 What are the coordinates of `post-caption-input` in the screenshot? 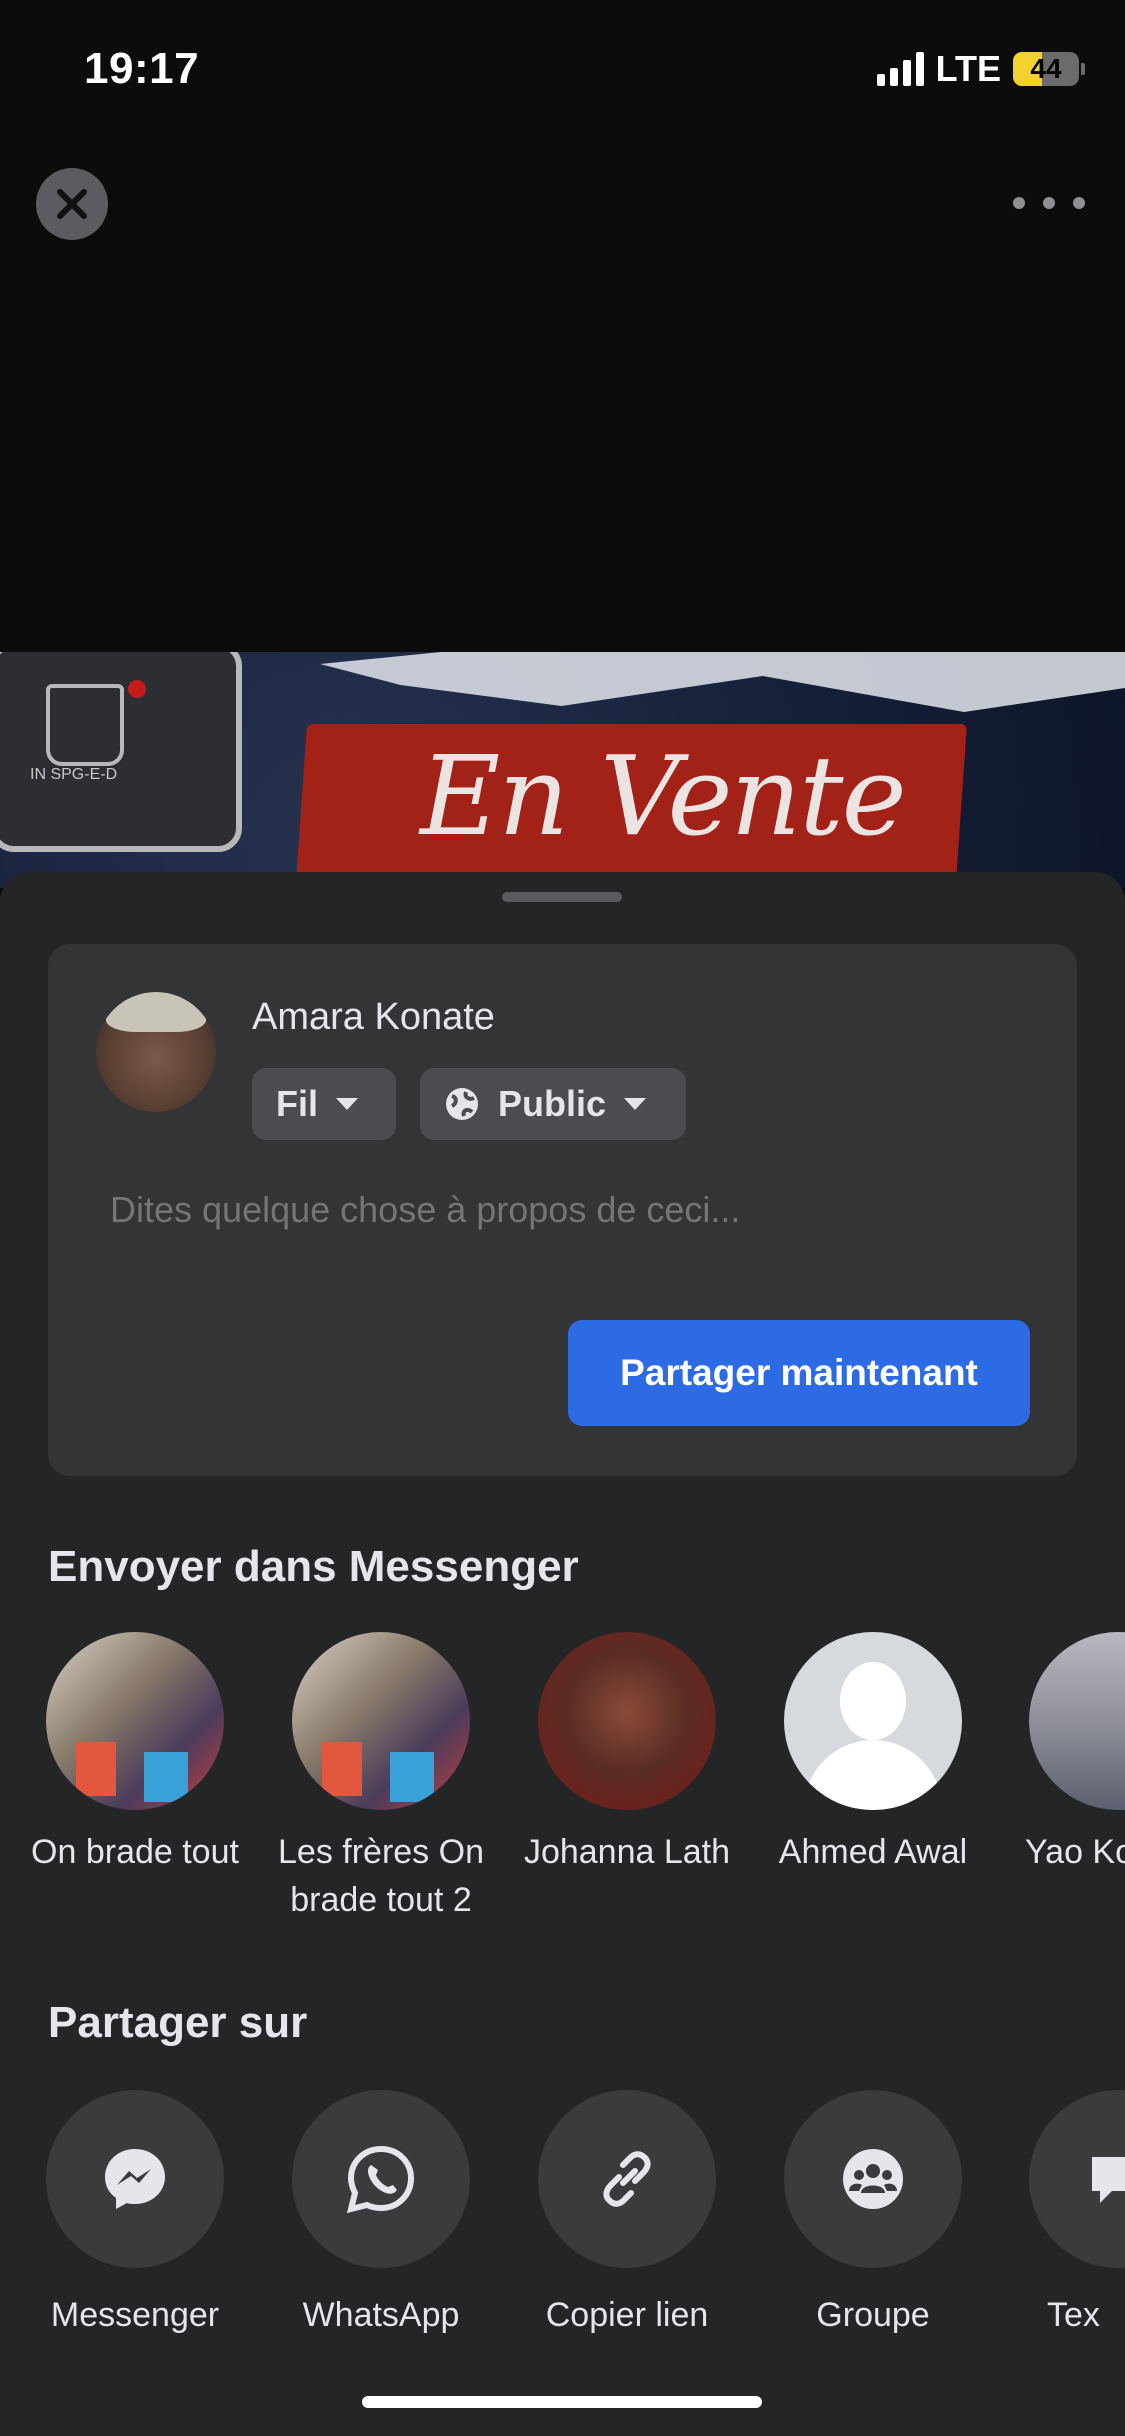 It's located at (560, 1210).